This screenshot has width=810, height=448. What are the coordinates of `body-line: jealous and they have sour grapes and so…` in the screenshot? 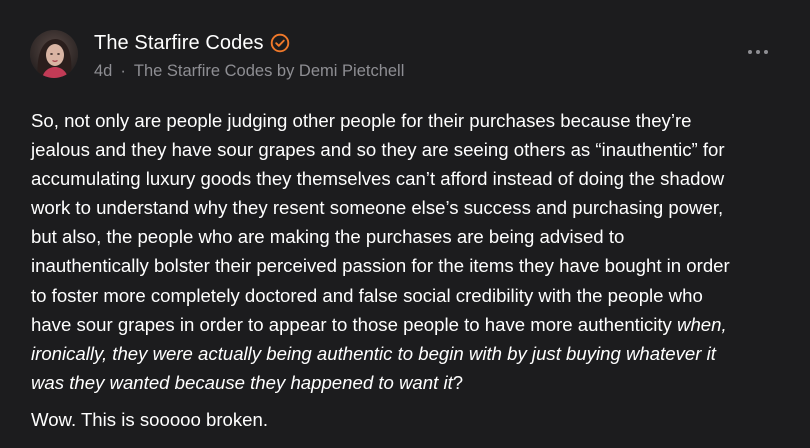 It's located at (378, 150).